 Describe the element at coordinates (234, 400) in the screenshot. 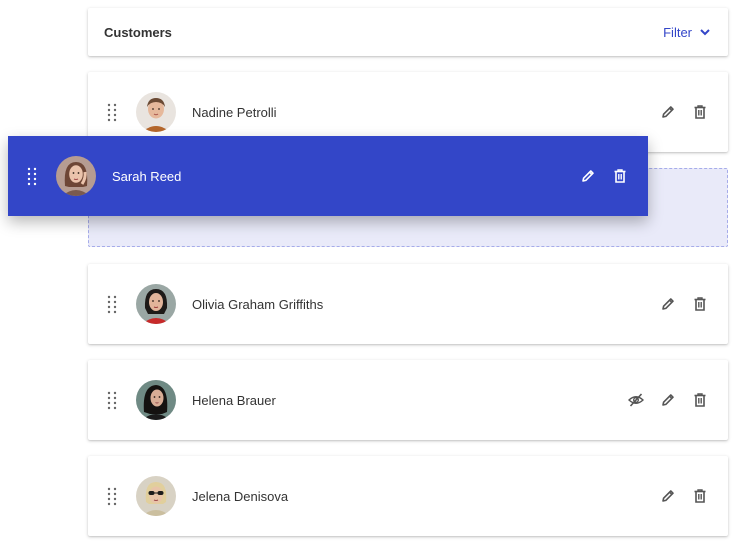

I see `customer-name: Helena Brauer` at that location.